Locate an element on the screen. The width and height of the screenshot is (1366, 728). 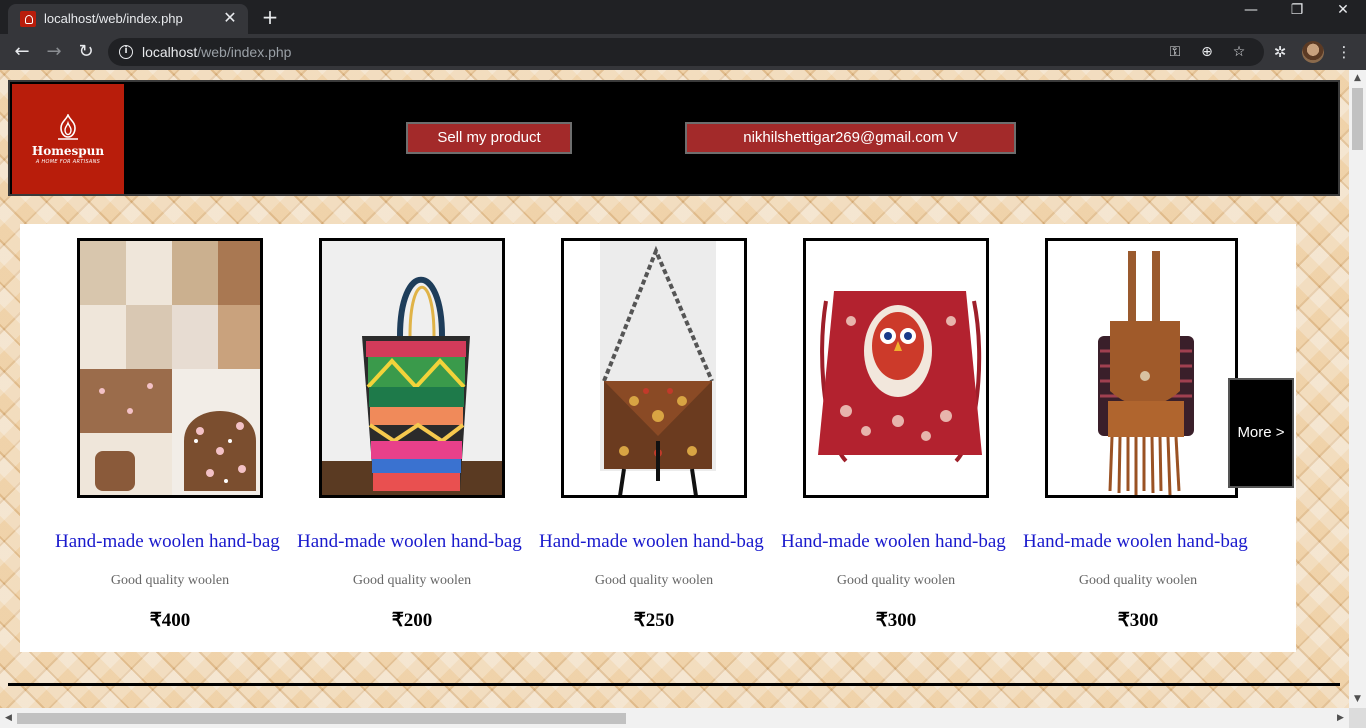
minimize-icon: — is located at coordinates (1251, 16).